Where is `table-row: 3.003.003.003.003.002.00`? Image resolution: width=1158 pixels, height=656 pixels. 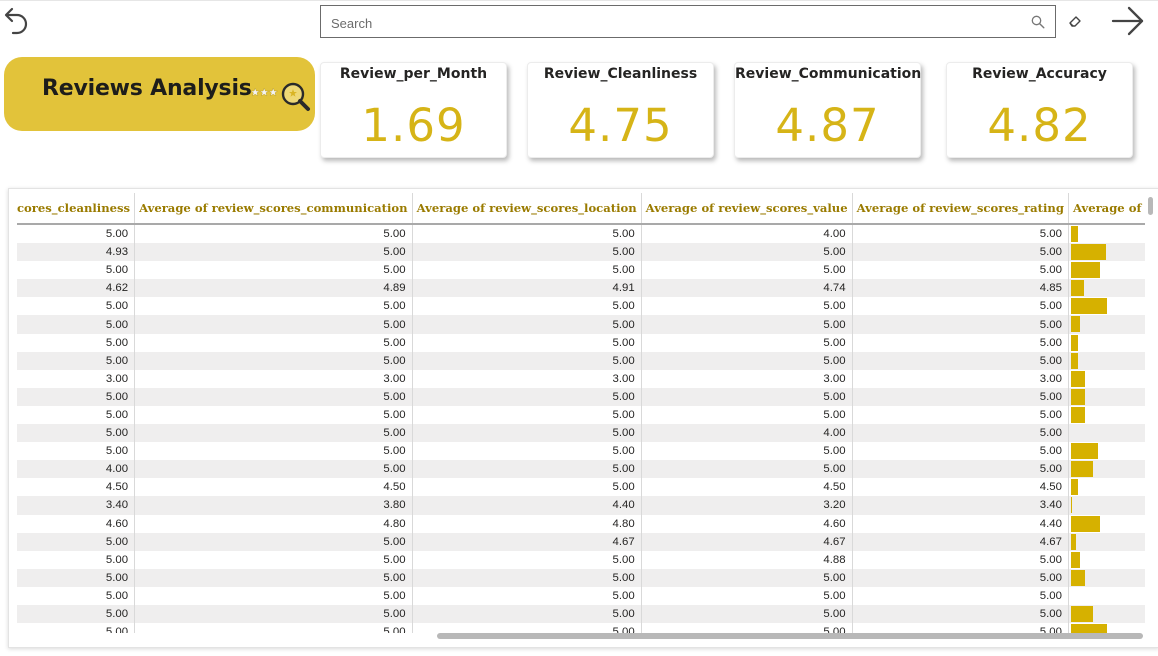 table-row: 3.003.003.003.003.002.00 is located at coordinates (581, 378).